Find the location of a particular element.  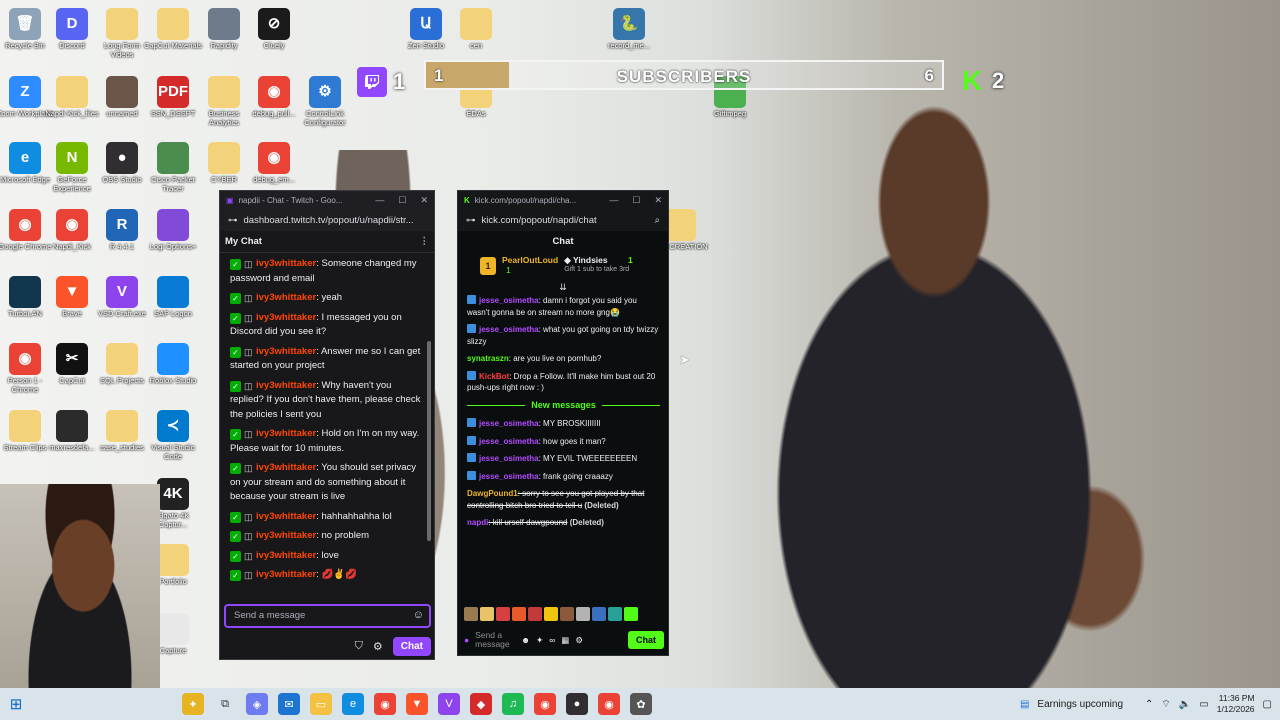

twitch-message-input: Send a message ☺ is located at coordinates (327, 616).